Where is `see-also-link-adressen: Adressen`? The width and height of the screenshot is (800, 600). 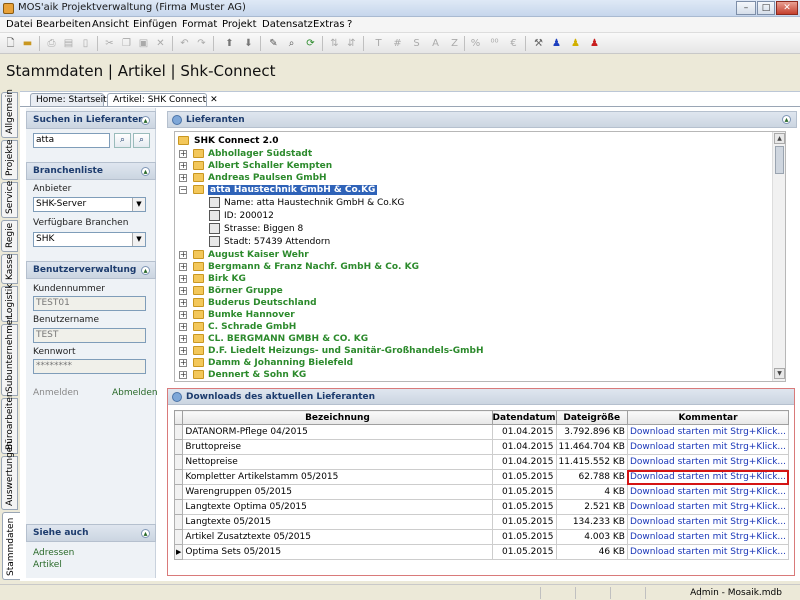 see-also-link-adressen: Adressen is located at coordinates (53, 553).